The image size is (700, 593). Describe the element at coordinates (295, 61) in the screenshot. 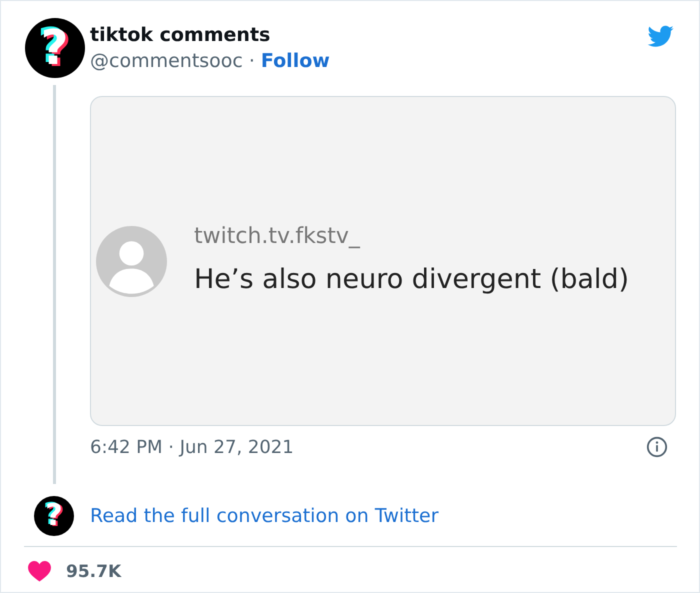

I see `follow-link: Follow` at that location.